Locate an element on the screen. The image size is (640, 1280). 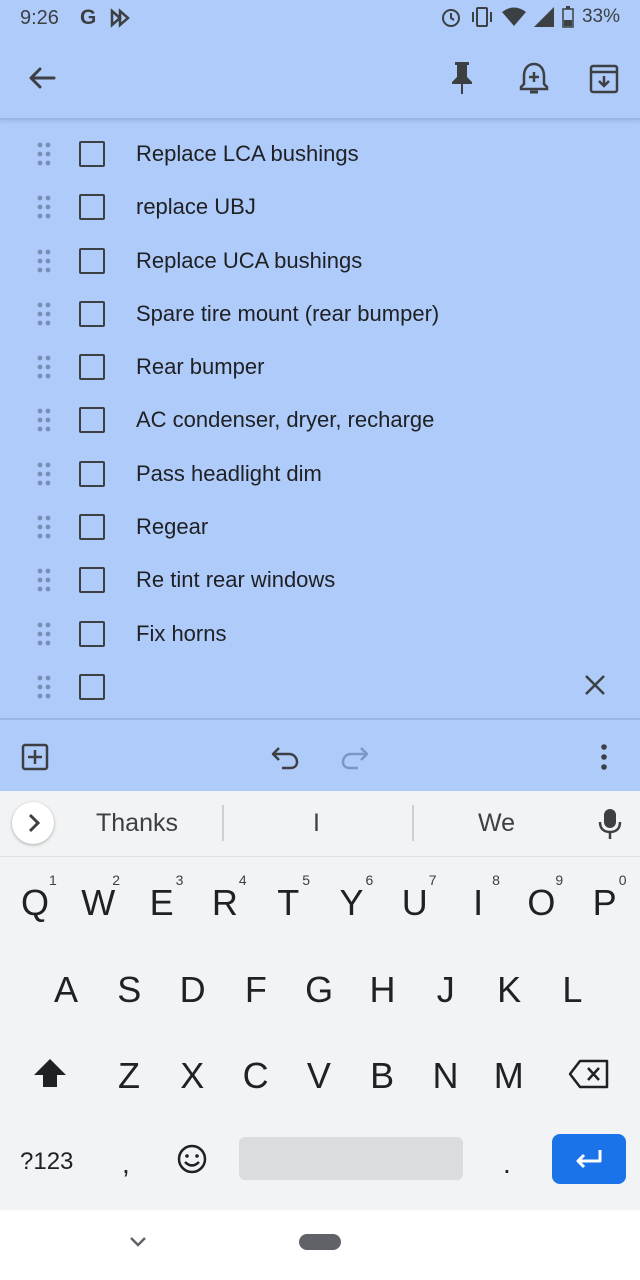
item-label: Replace LCA bushings is located at coordinates (247, 154).